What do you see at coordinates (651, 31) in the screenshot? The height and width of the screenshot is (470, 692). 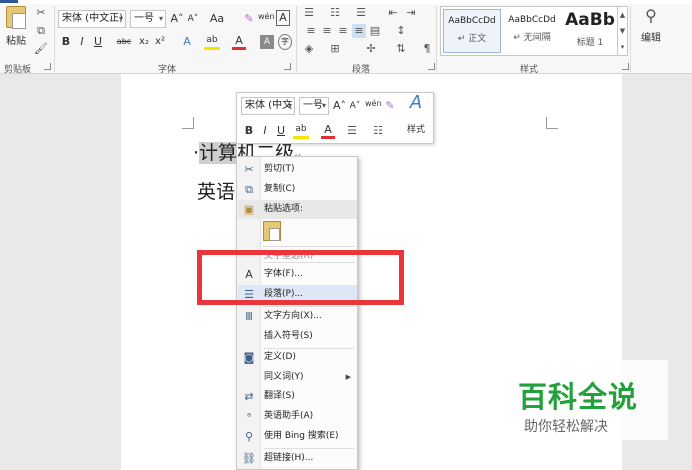 I see `editing-button: ⚲ 编辑` at bounding box center [651, 31].